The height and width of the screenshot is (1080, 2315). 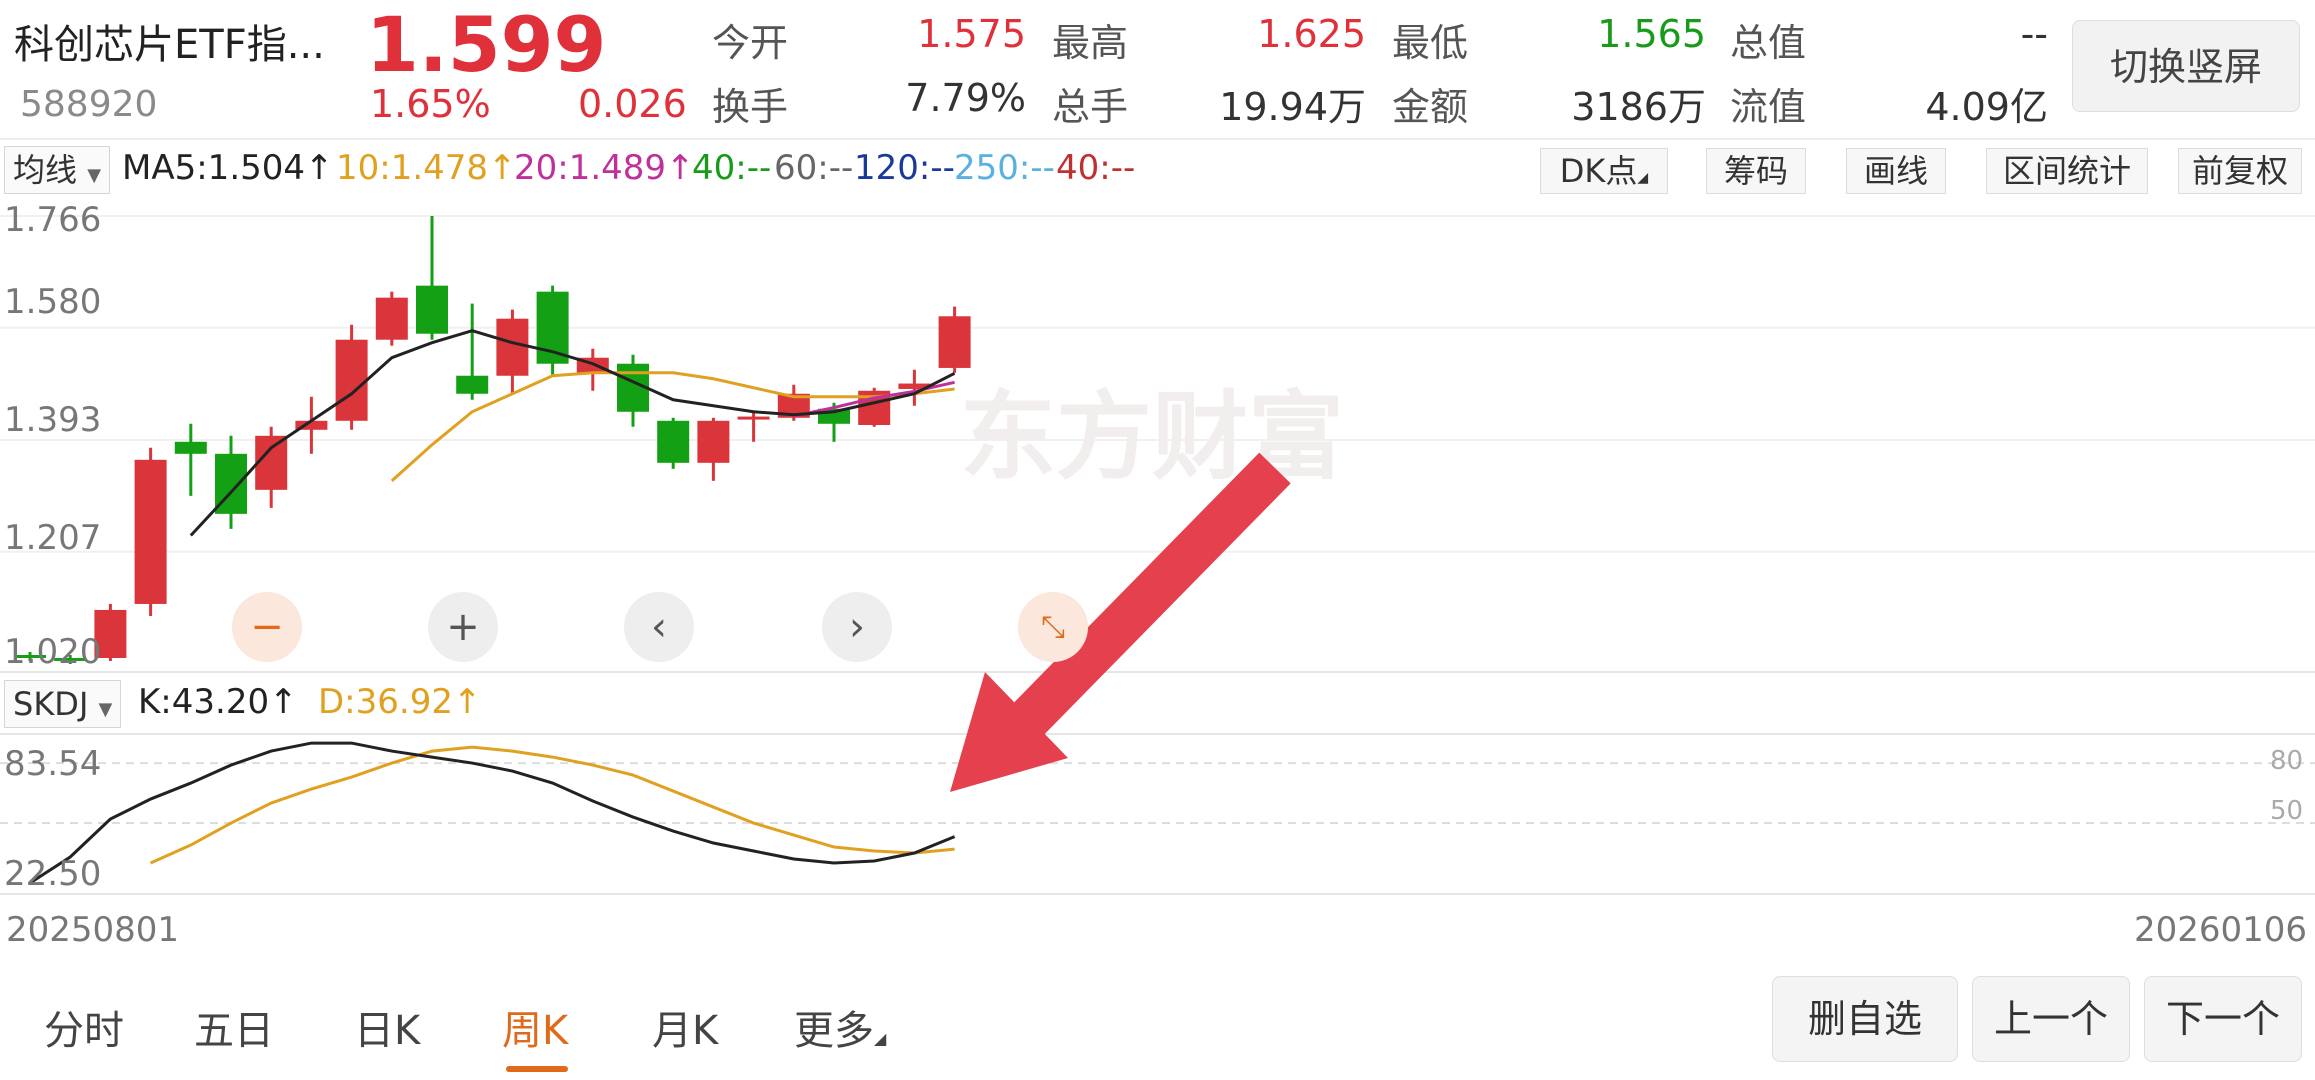 What do you see at coordinates (632, 104) in the screenshot?
I see `change-amount: 0.026` at bounding box center [632, 104].